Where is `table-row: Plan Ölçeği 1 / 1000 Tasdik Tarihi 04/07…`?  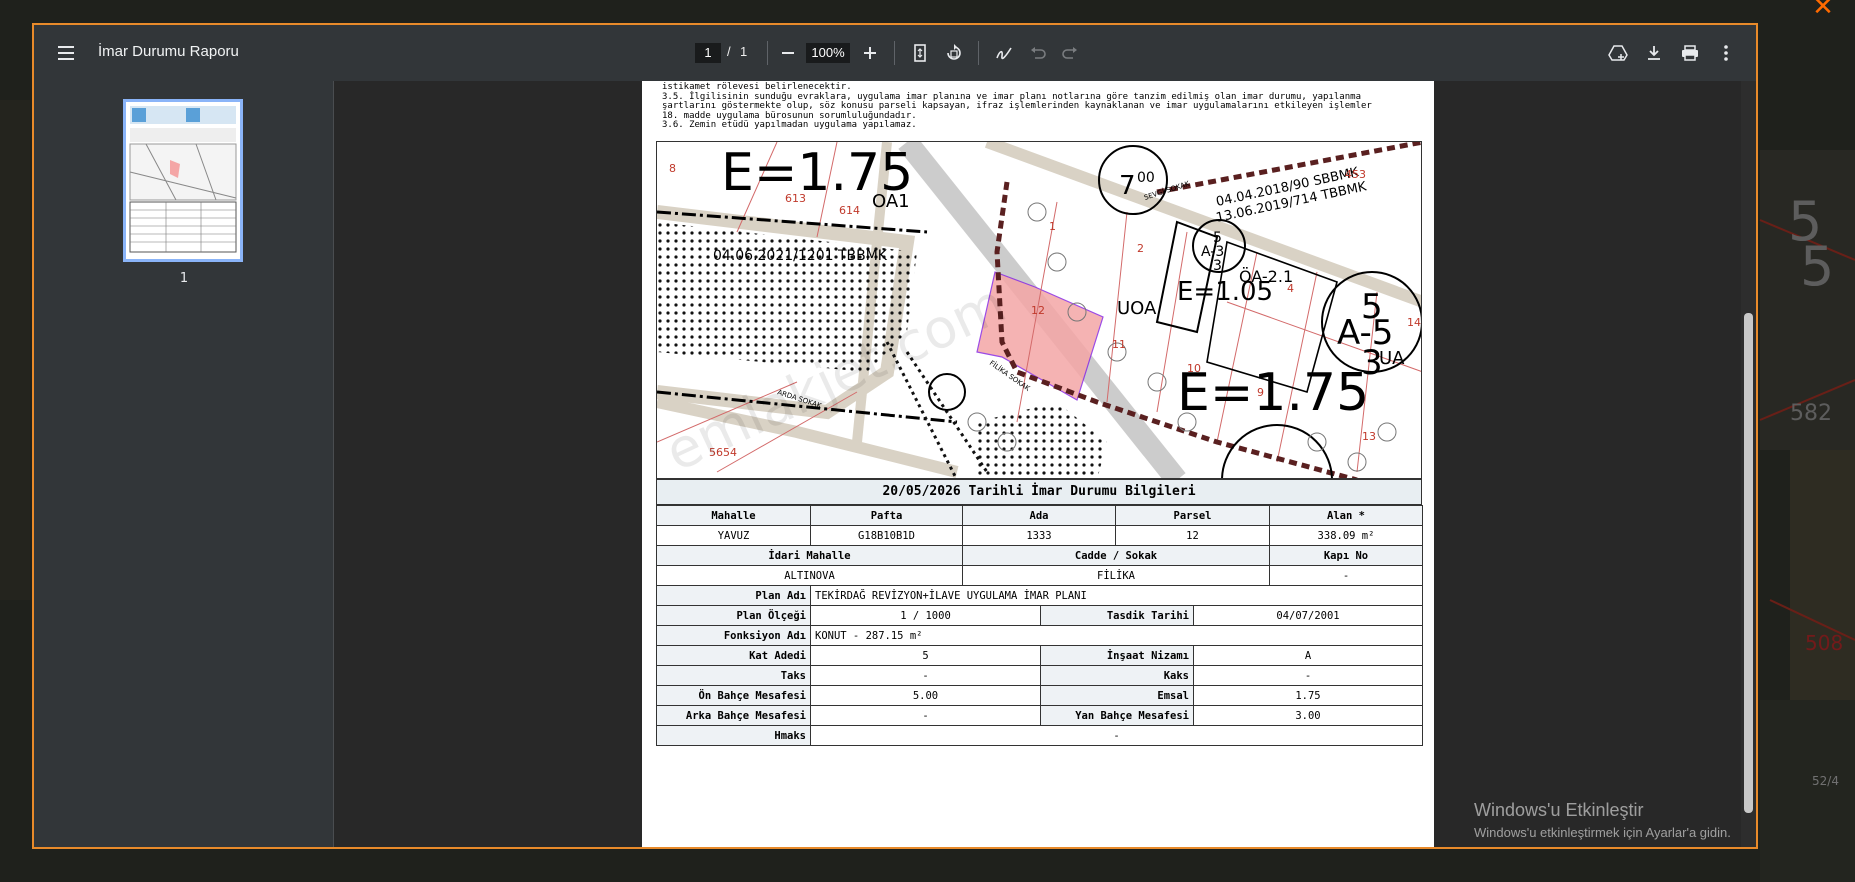 table-row: Plan Ölçeği 1 / 1000 Tasdik Tarihi 04/07… is located at coordinates (1039, 615).